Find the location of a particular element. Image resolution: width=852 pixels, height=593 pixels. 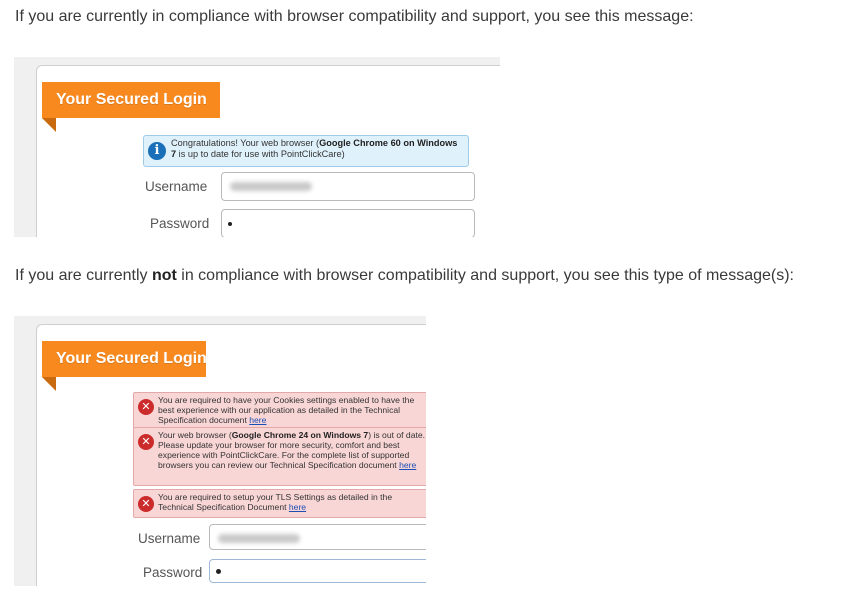

browser-spec-link: here is located at coordinates (407, 465).